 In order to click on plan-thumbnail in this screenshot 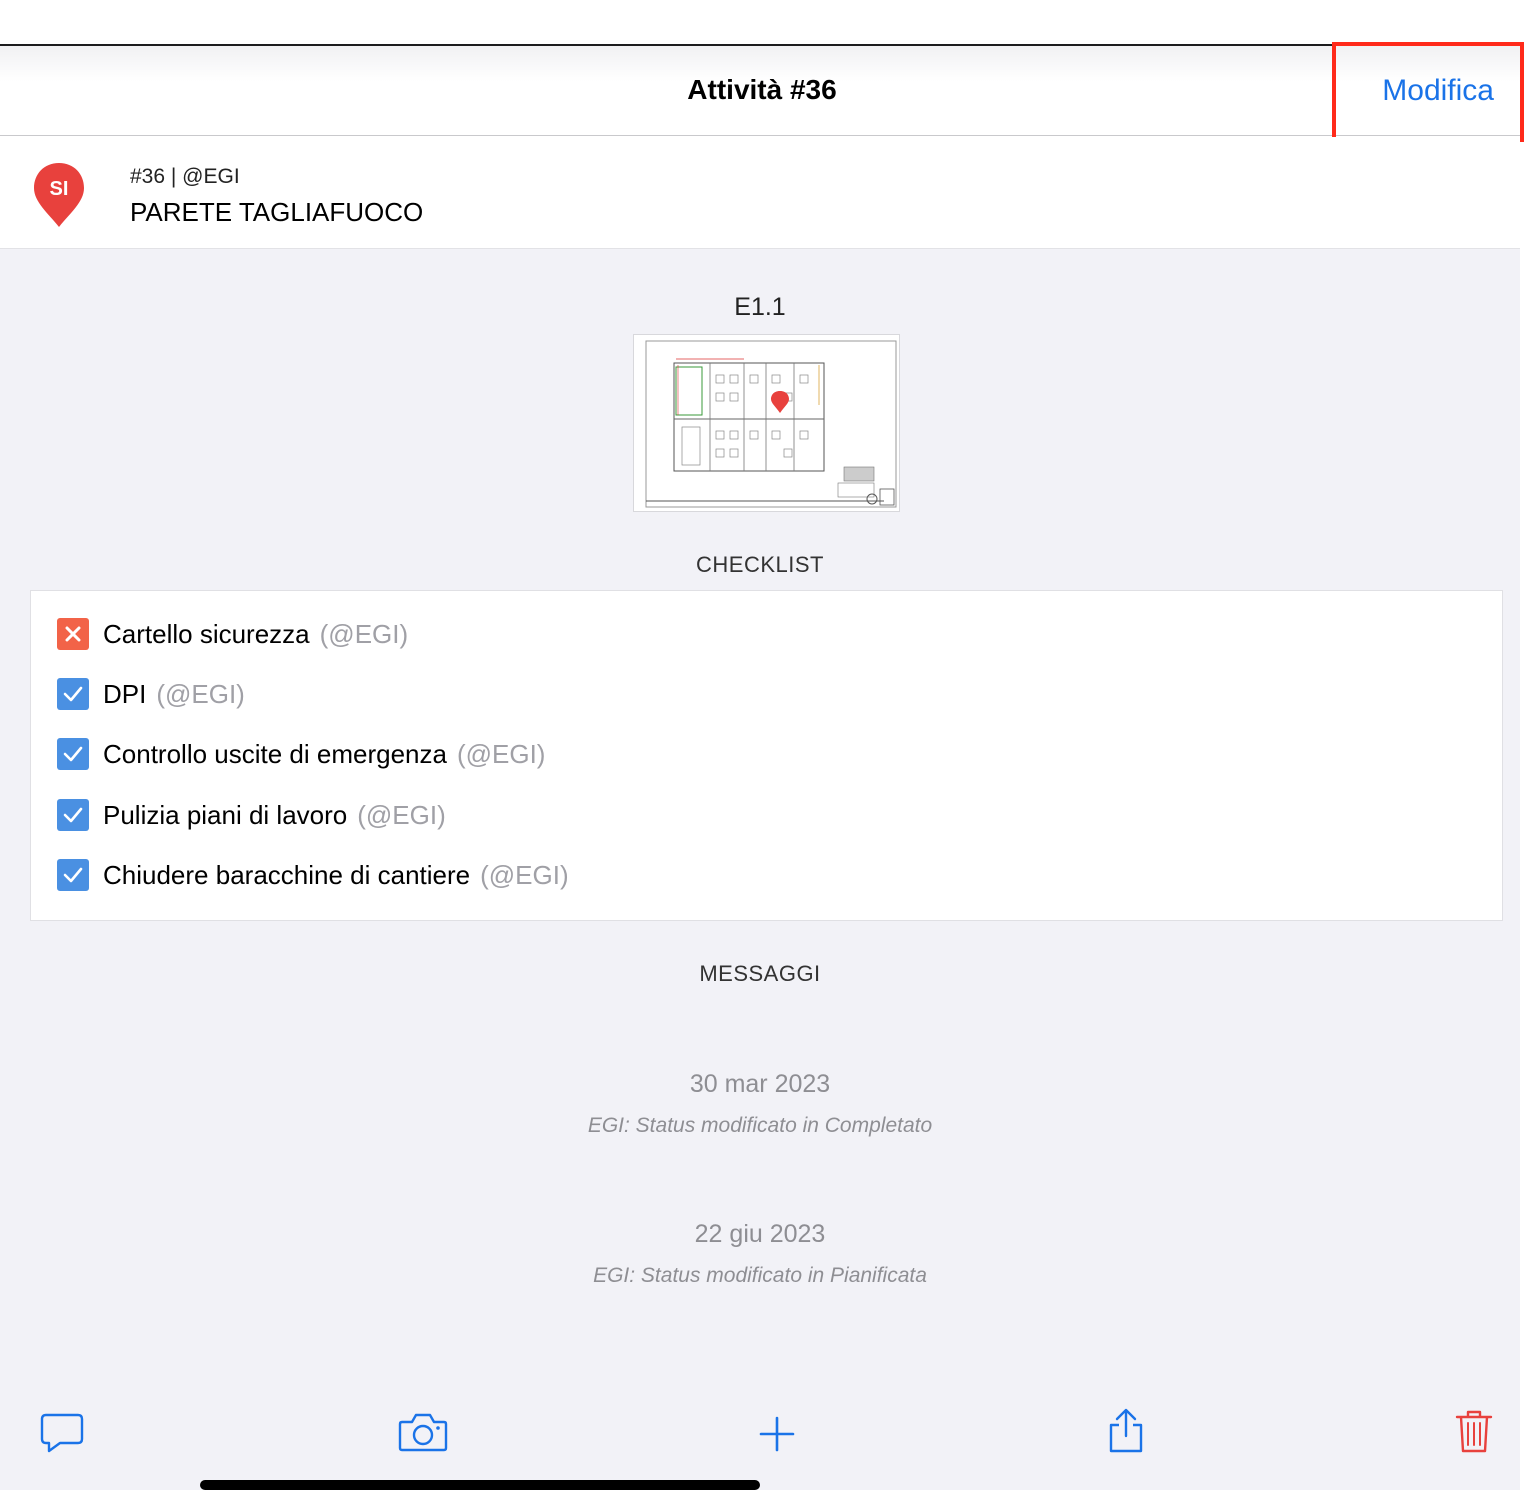, I will do `click(766, 423)`.